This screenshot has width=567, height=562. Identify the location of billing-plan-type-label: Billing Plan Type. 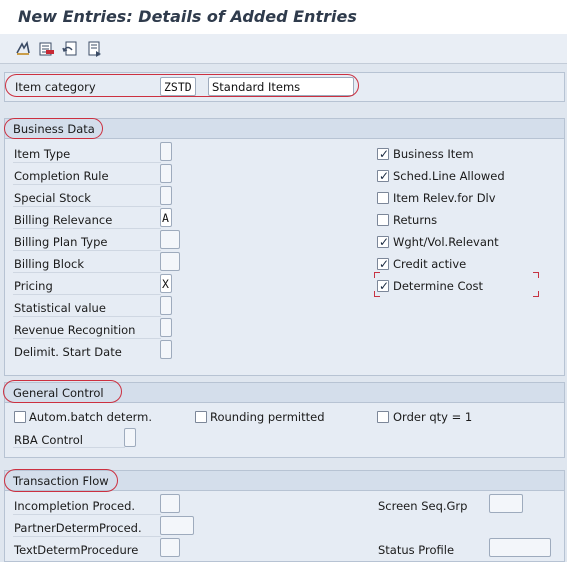
(61, 242).